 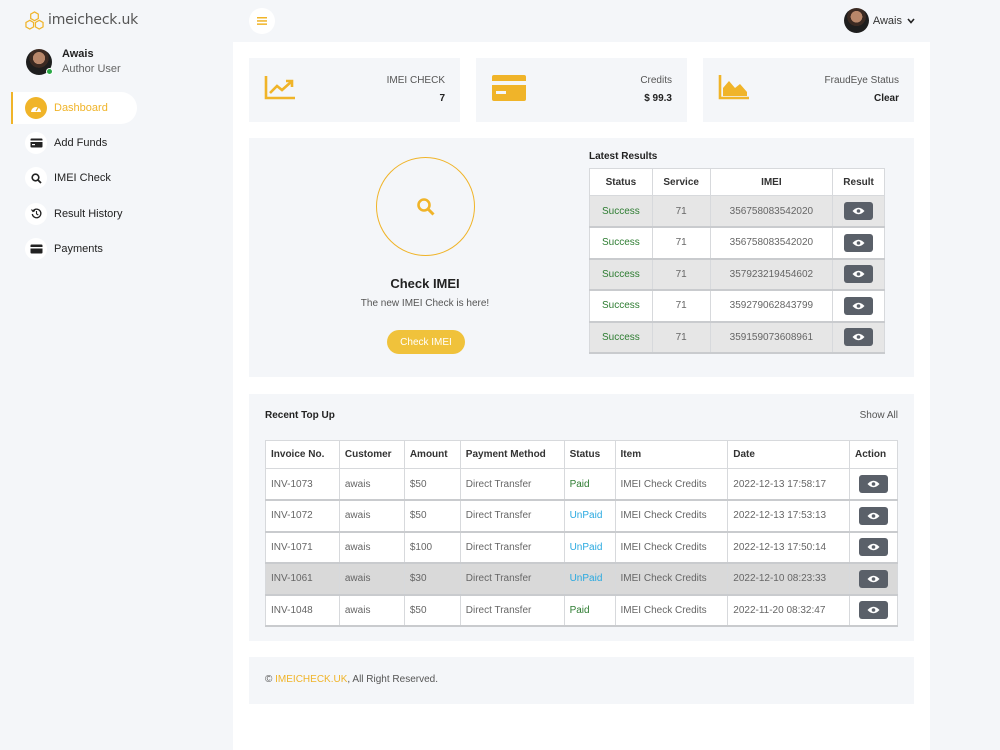 What do you see at coordinates (911, 21) in the screenshot?
I see `chevron-down-icon` at bounding box center [911, 21].